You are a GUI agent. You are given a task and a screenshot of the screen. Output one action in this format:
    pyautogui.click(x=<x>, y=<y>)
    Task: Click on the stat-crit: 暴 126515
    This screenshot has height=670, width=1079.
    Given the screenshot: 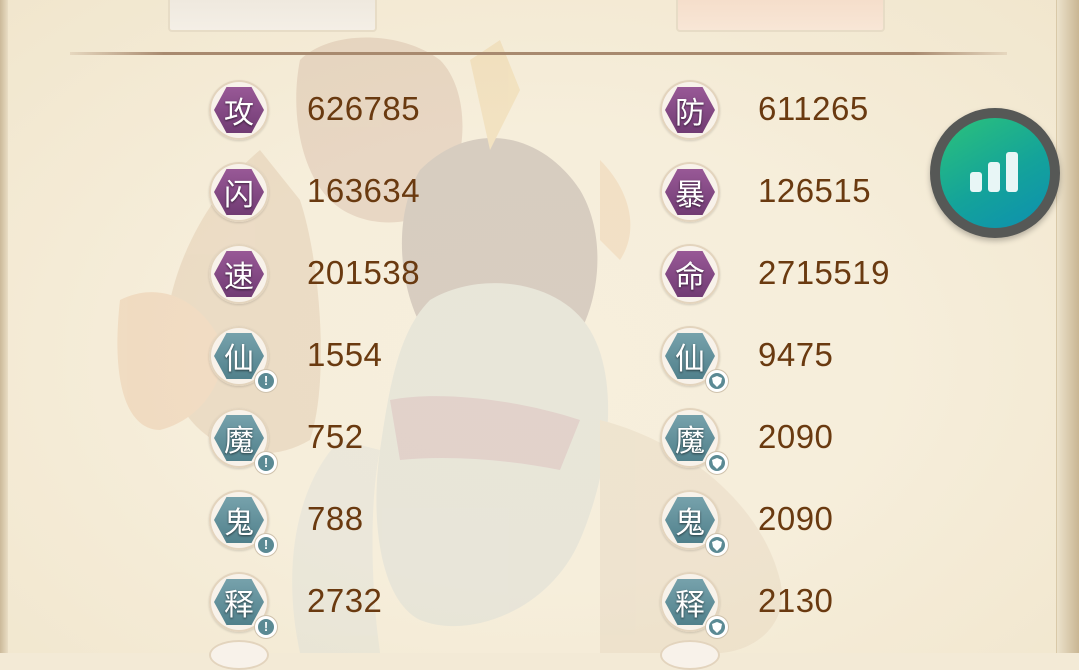 What is the action you would take?
    pyautogui.click(x=790, y=192)
    